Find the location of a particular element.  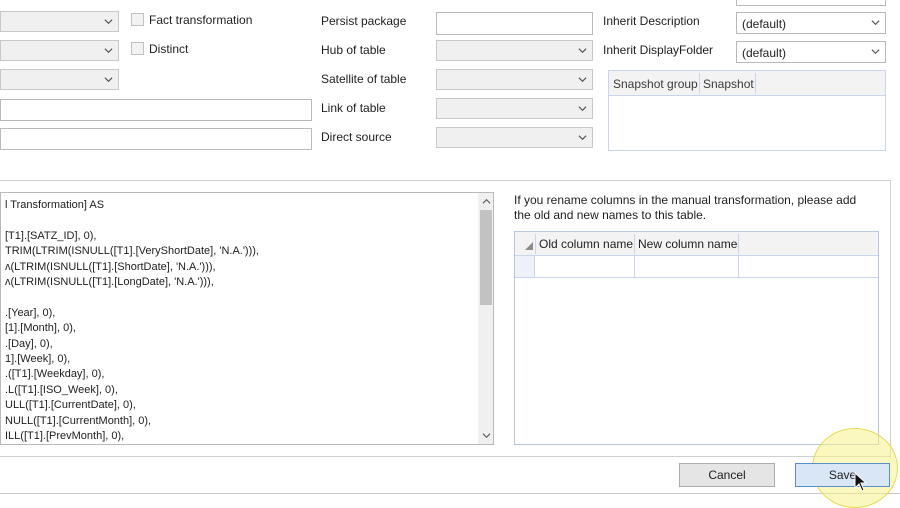

code-line: .[Year], 0), is located at coordinates (30, 312).